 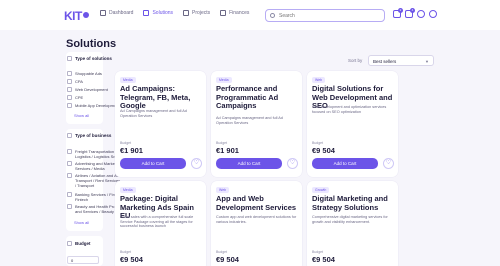 What do you see at coordinates (81, 222) in the screenshot?
I see `show-all-business: Show all` at bounding box center [81, 222].